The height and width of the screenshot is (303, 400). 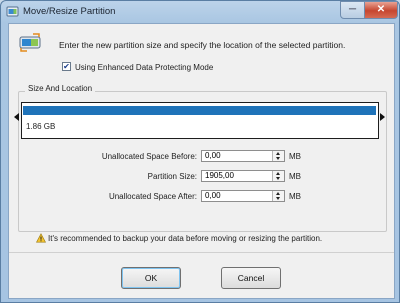 What do you see at coordinates (16, 117) in the screenshot?
I see `left-resize-arrow-icon` at bounding box center [16, 117].